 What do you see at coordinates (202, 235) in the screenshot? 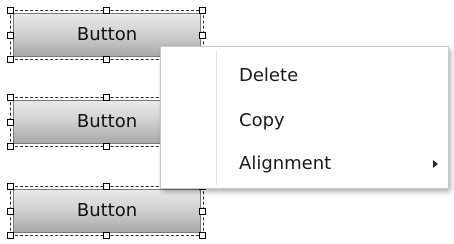
I see `resize-handle-bottom-right` at bounding box center [202, 235].